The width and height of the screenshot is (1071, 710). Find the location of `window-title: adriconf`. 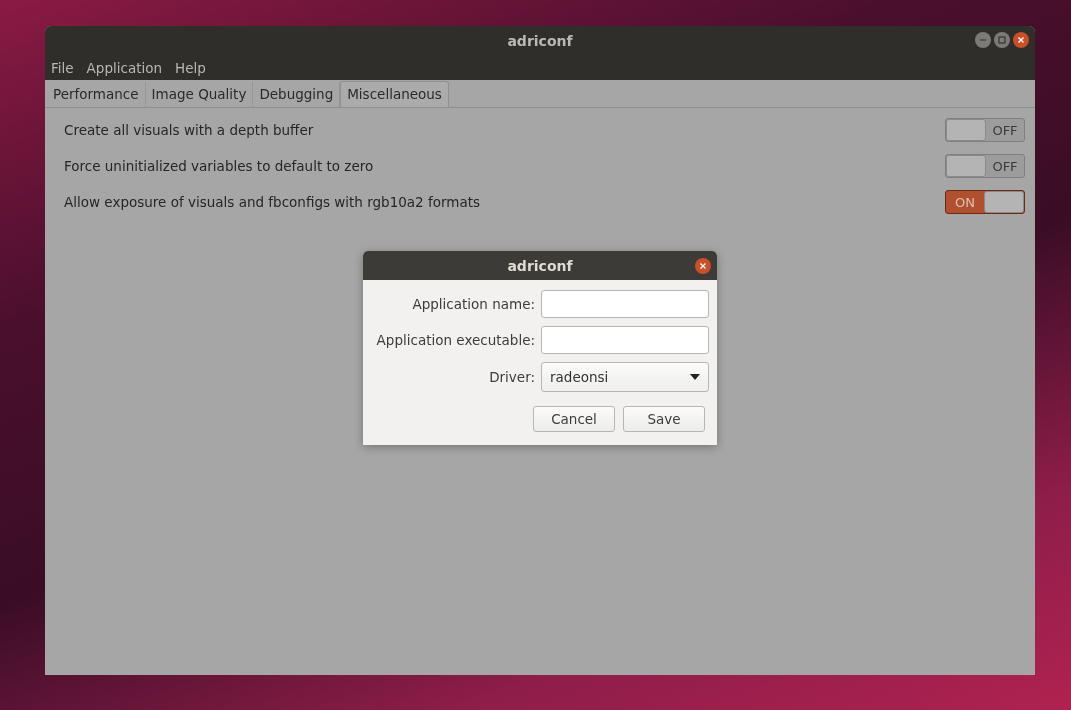

window-title: adriconf is located at coordinates (540, 40).